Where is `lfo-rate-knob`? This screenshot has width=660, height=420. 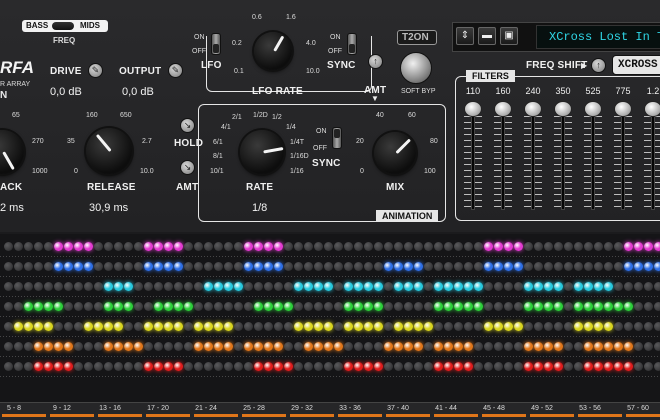
lfo-rate-knob is located at coordinates (273, 51).